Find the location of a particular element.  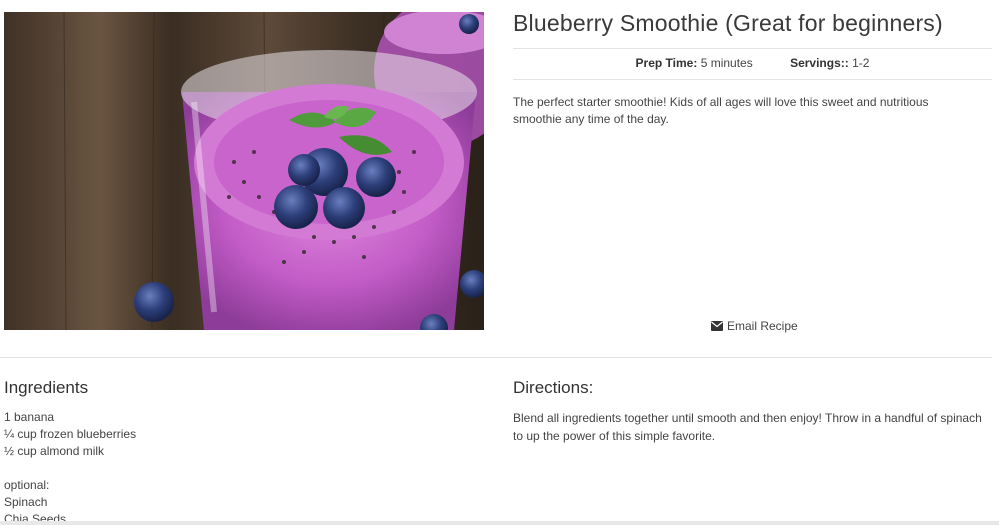

directions-heading: Directions: is located at coordinates (553, 387).